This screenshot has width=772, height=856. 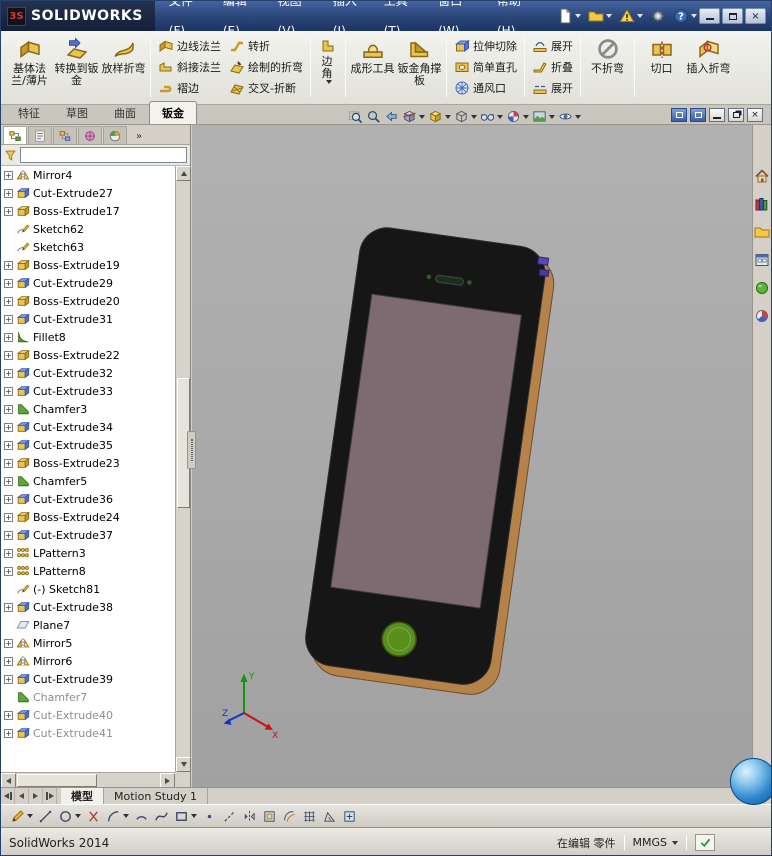 What do you see at coordinates (88, 301) in the screenshot?
I see `tree-item-boss-extrude20: + Boss-Extrude20` at bounding box center [88, 301].